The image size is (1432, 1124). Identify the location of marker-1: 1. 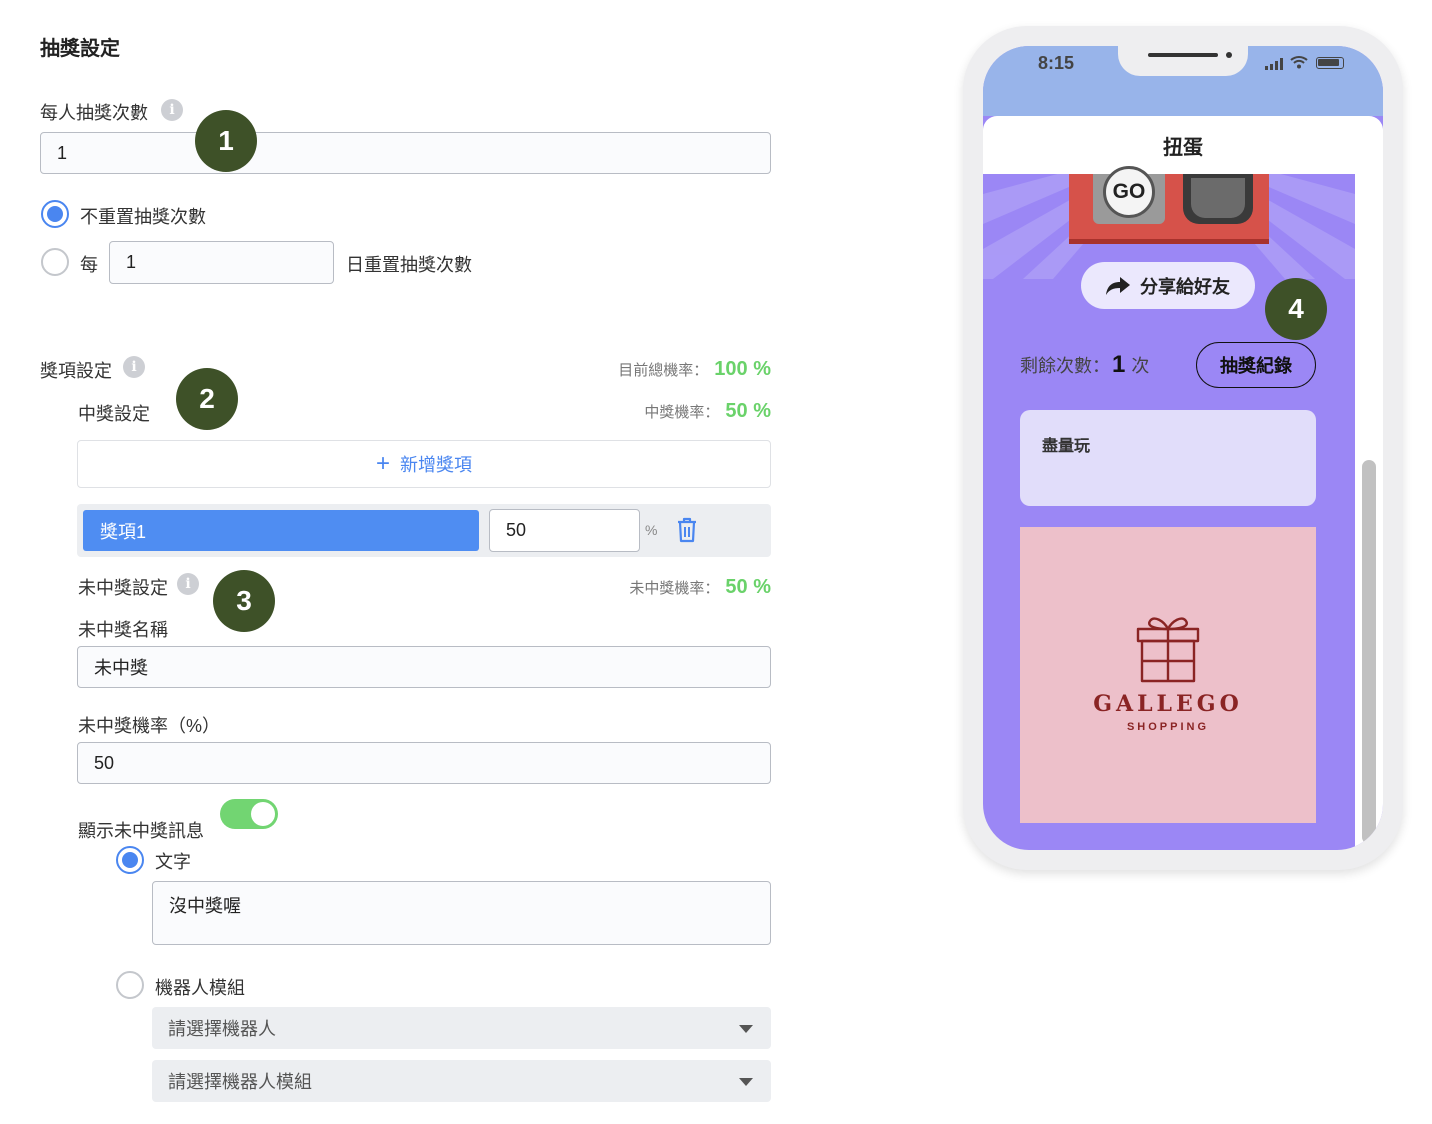
(226, 141).